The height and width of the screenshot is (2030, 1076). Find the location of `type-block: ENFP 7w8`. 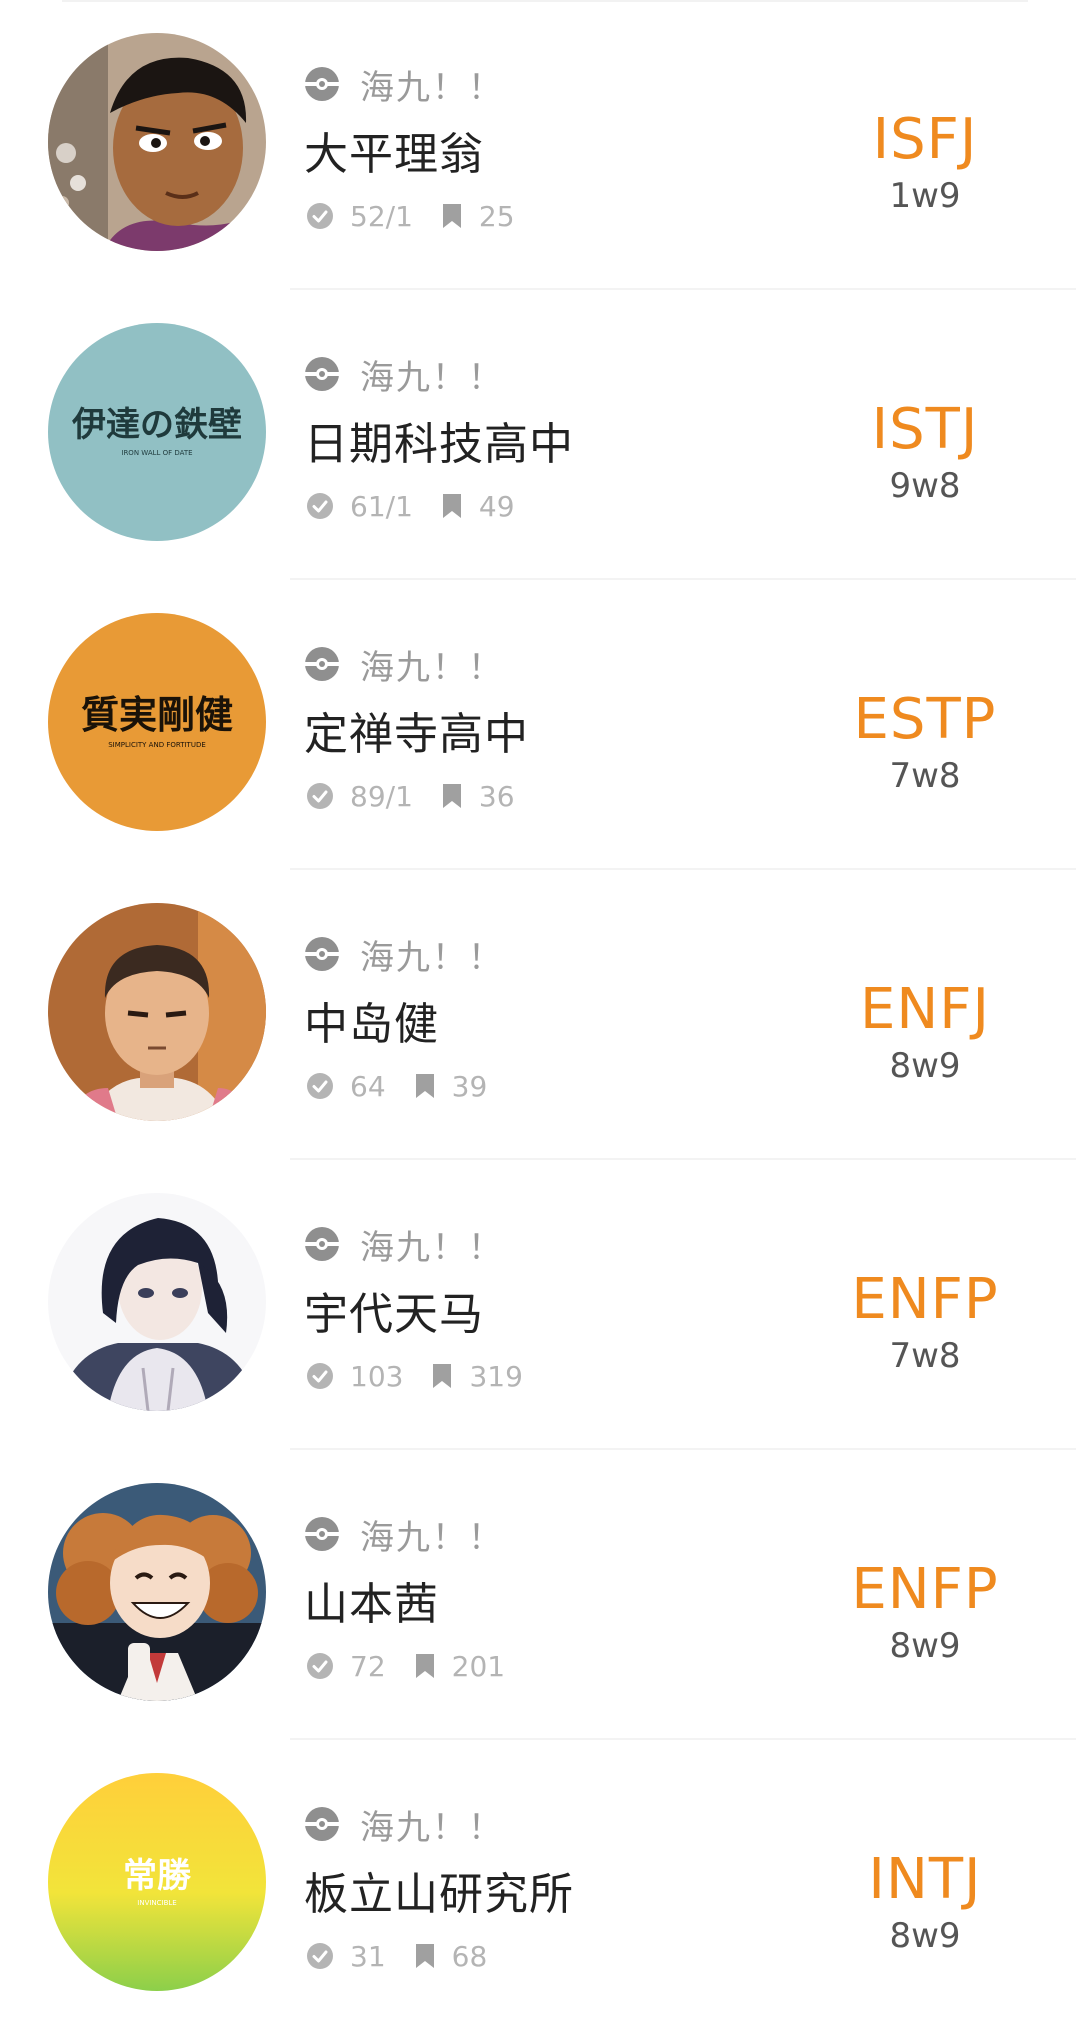

type-block: ENFP 7w8 is located at coordinates (925, 1322).